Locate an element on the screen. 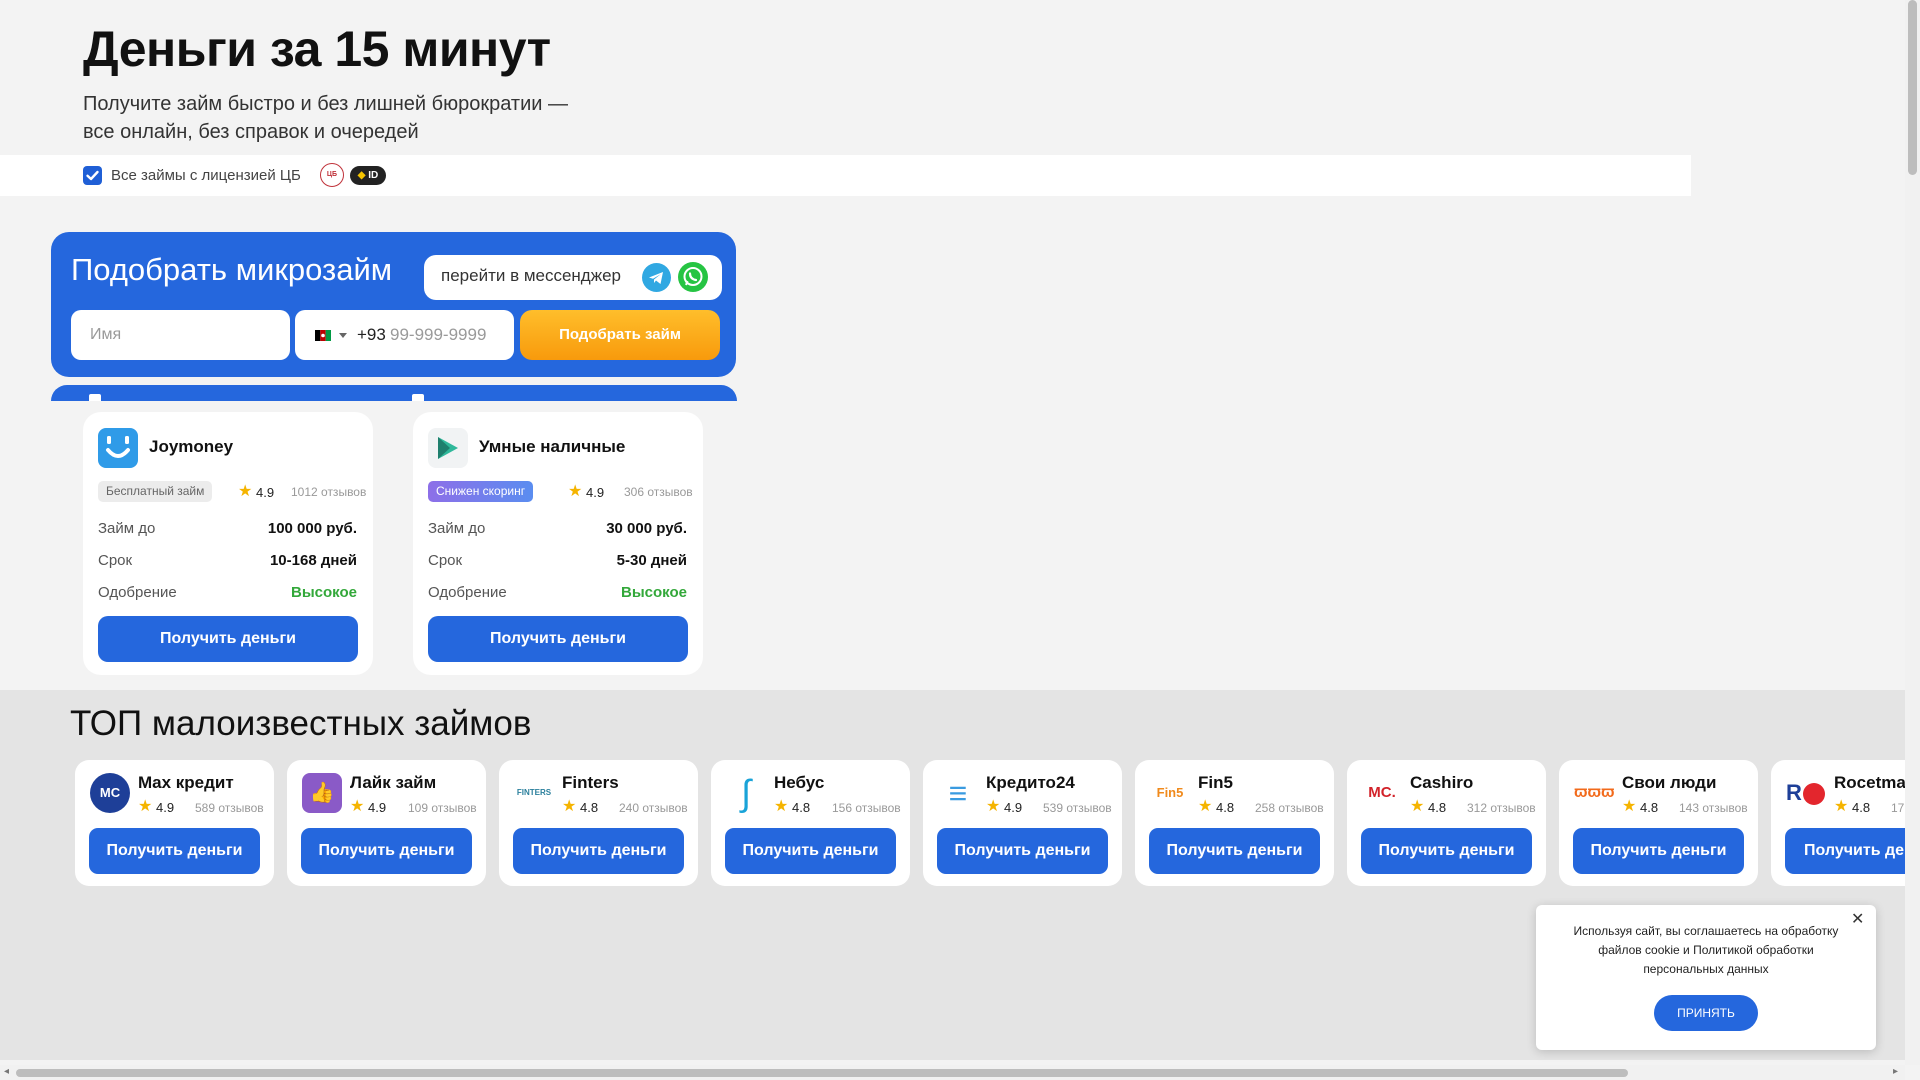  max-credit-logo-icon: MC is located at coordinates (110, 793).